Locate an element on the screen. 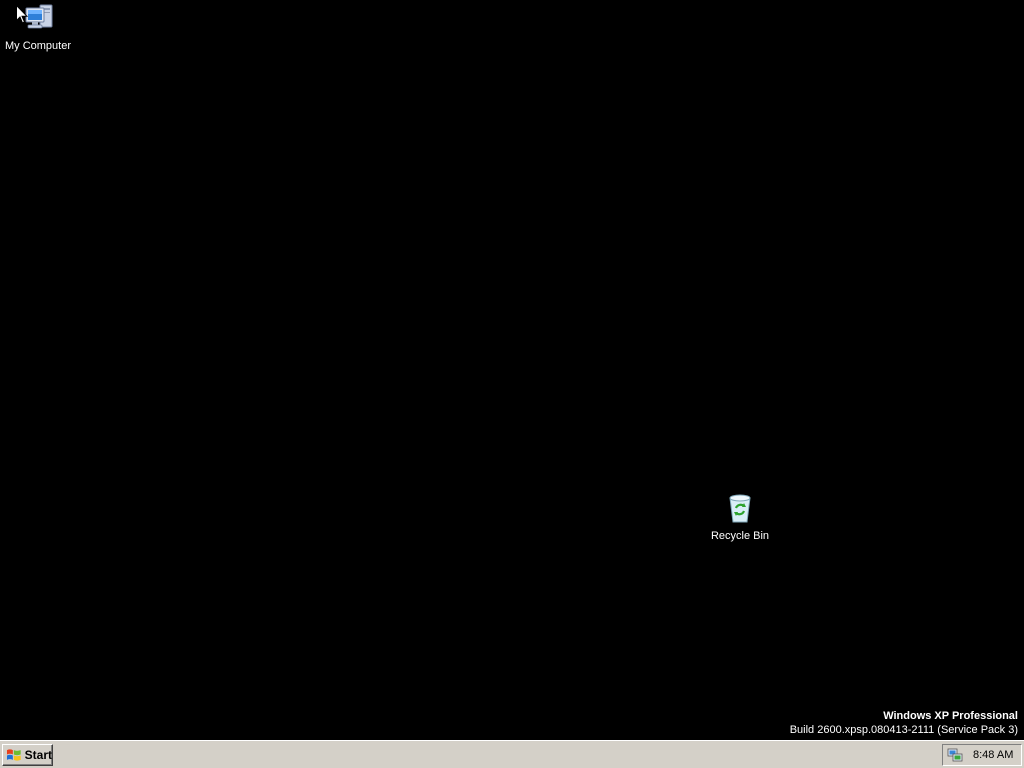 This screenshot has width=1024, height=768. network-connection-icon is located at coordinates (955, 755).